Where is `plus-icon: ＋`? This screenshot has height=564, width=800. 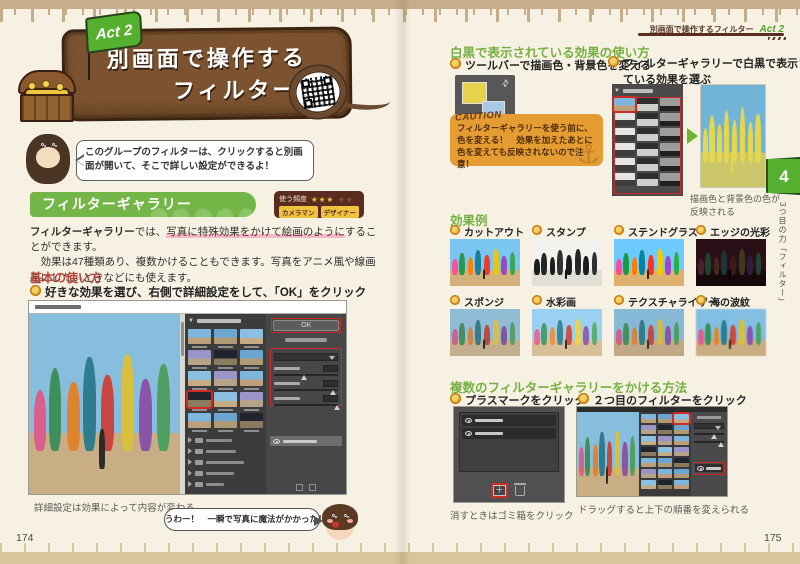 plus-icon: ＋ is located at coordinates (499, 490).